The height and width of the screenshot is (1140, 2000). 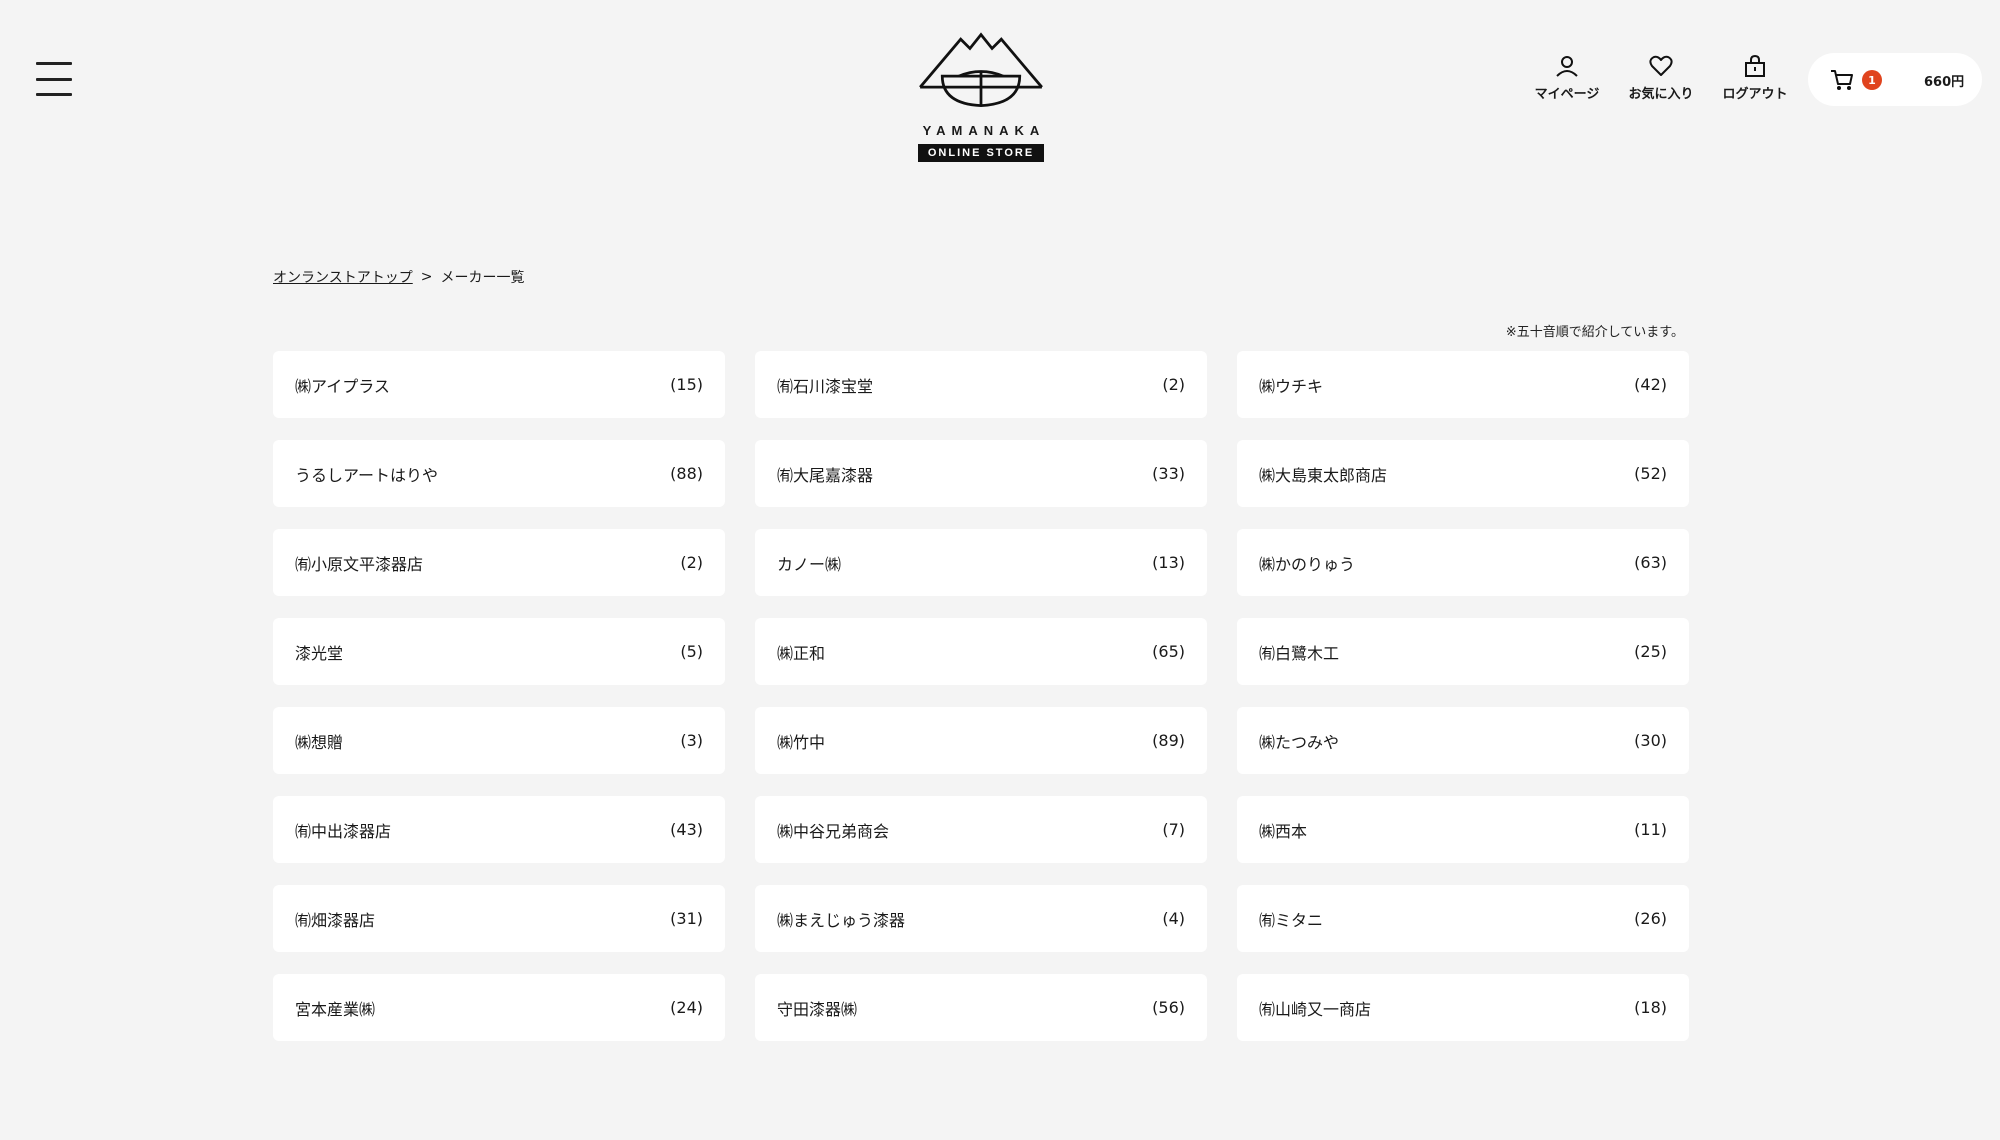 What do you see at coordinates (1323, 475) in the screenshot?
I see `maker-name: ㈱大島東太郎商店` at bounding box center [1323, 475].